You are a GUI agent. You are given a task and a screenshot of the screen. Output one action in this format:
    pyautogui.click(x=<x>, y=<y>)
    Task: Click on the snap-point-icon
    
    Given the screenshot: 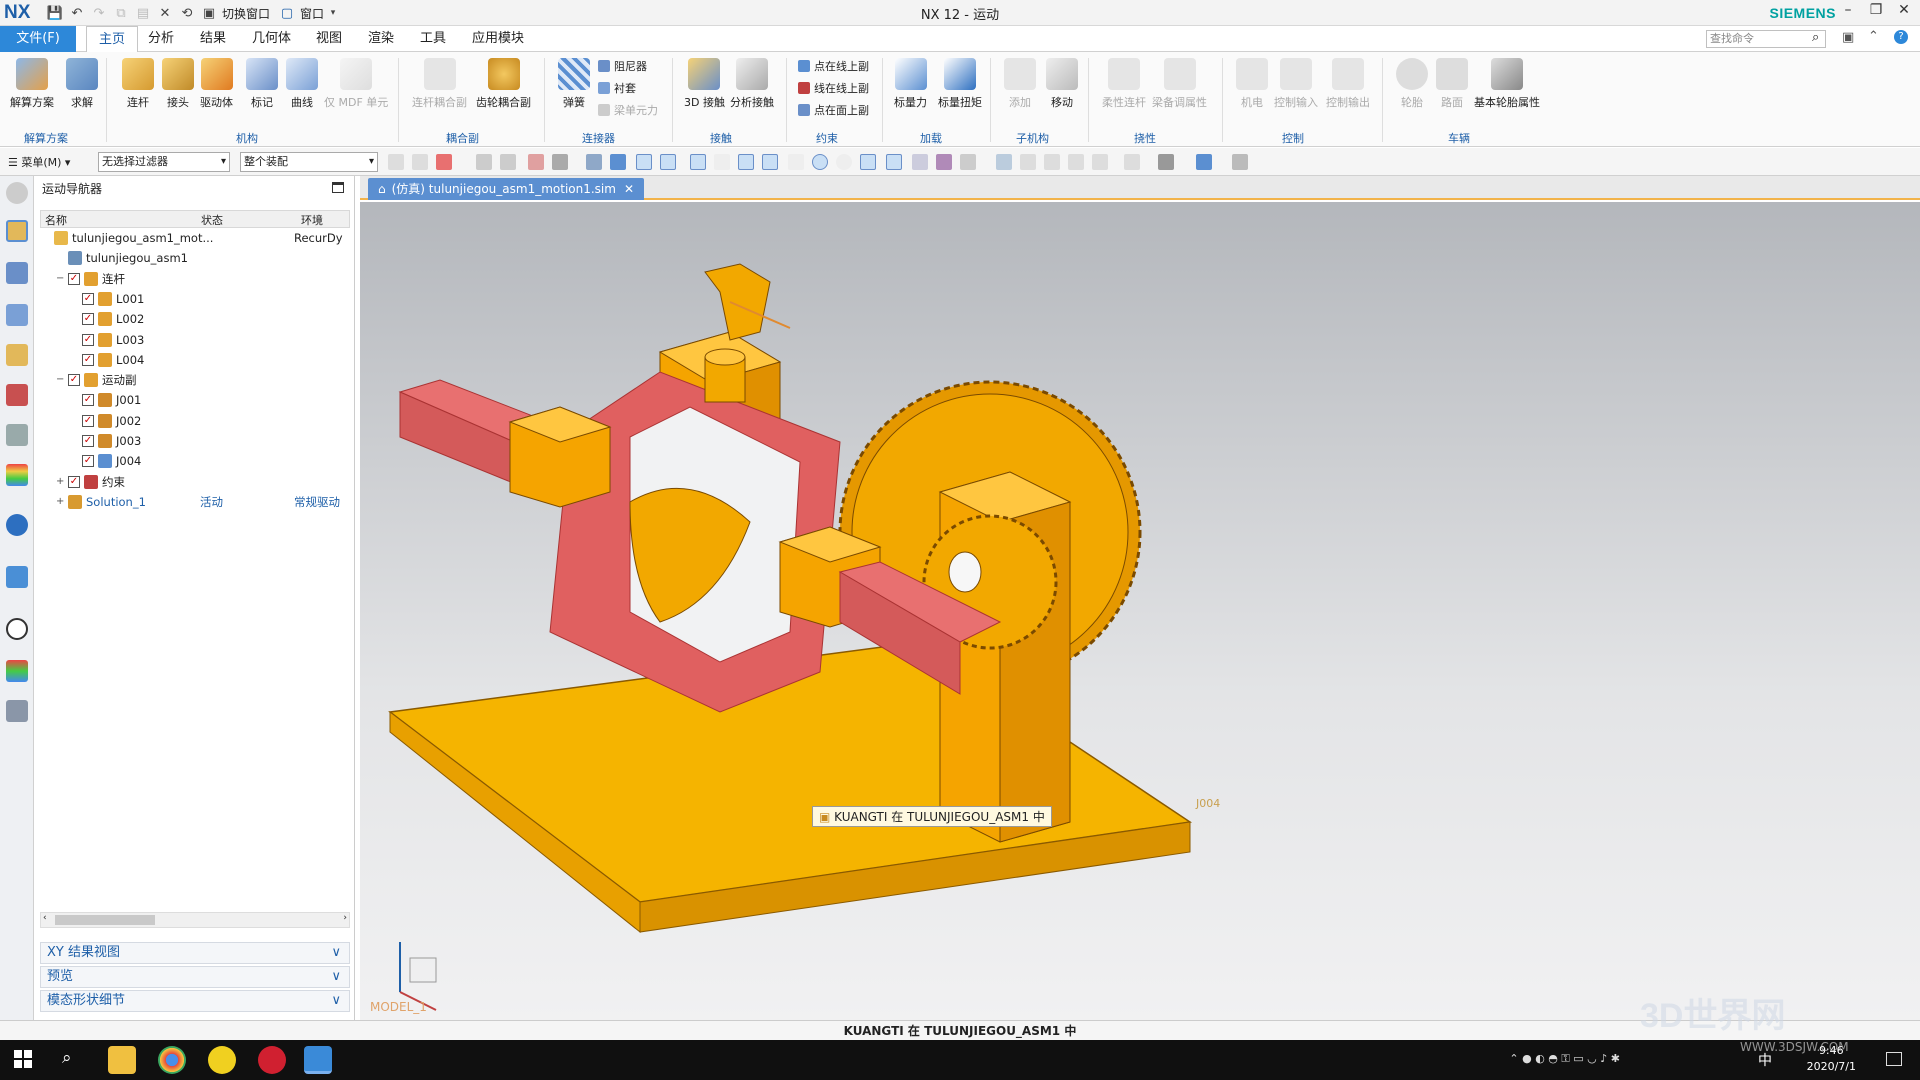 What is the action you would take?
    pyautogui.click(x=644, y=162)
    